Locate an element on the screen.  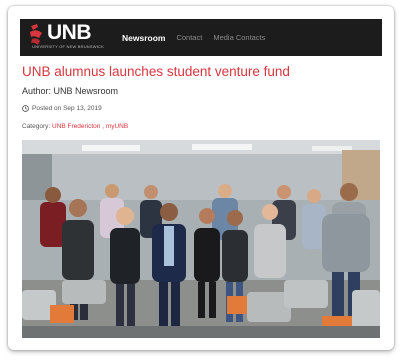
logo-subtitle: UNIVERSITY OF NEW BRUNSWICK is located at coordinates (68, 46).